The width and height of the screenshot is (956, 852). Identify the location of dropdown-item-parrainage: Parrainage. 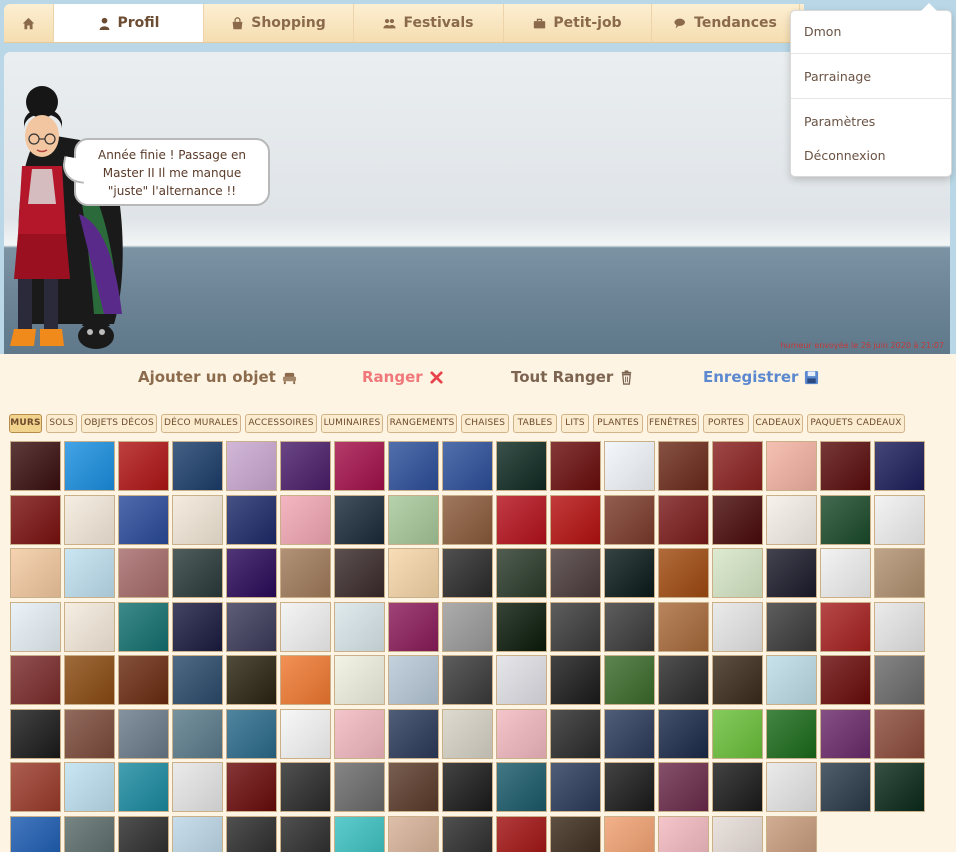
(837, 76).